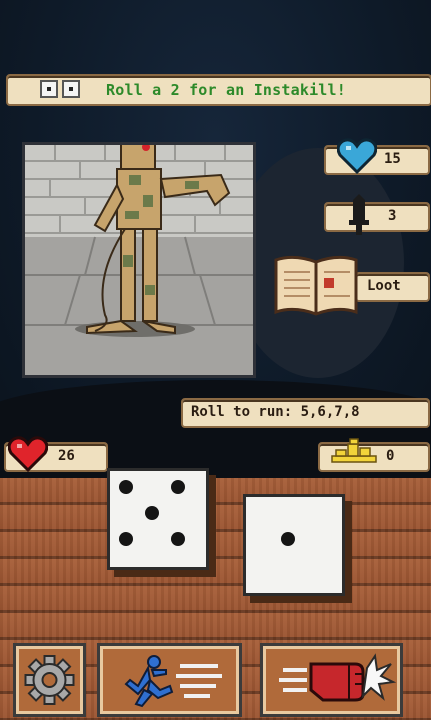  Describe the element at coordinates (275, 412) in the screenshot. I see `run-requirement-text: Roll to run: 5,6,7,8` at that location.